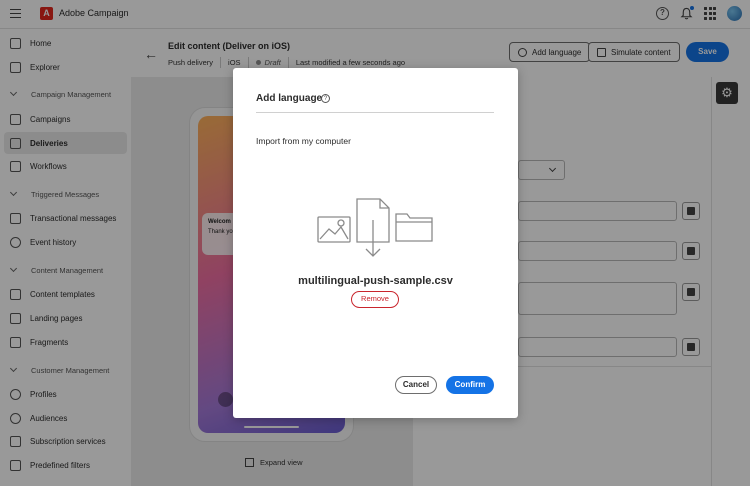 The image size is (750, 486). I want to click on confirm-button: Confirm, so click(470, 385).